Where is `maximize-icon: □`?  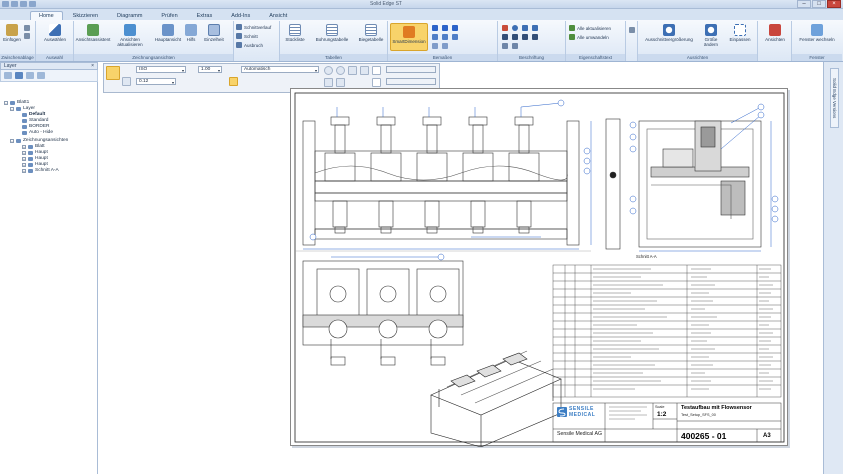
maximize-icon: □ is located at coordinates (819, 4).